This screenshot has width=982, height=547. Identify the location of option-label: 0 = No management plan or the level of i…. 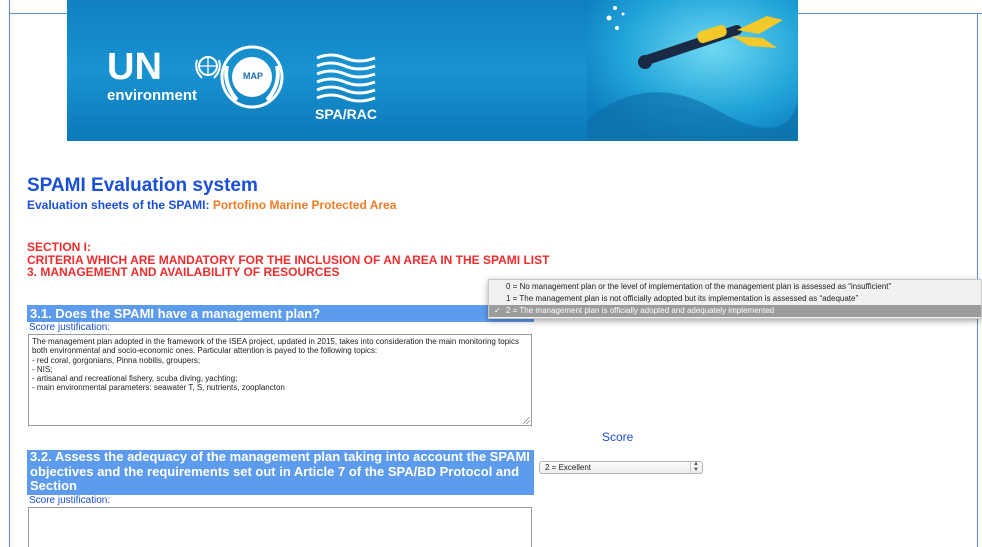
(699, 286).